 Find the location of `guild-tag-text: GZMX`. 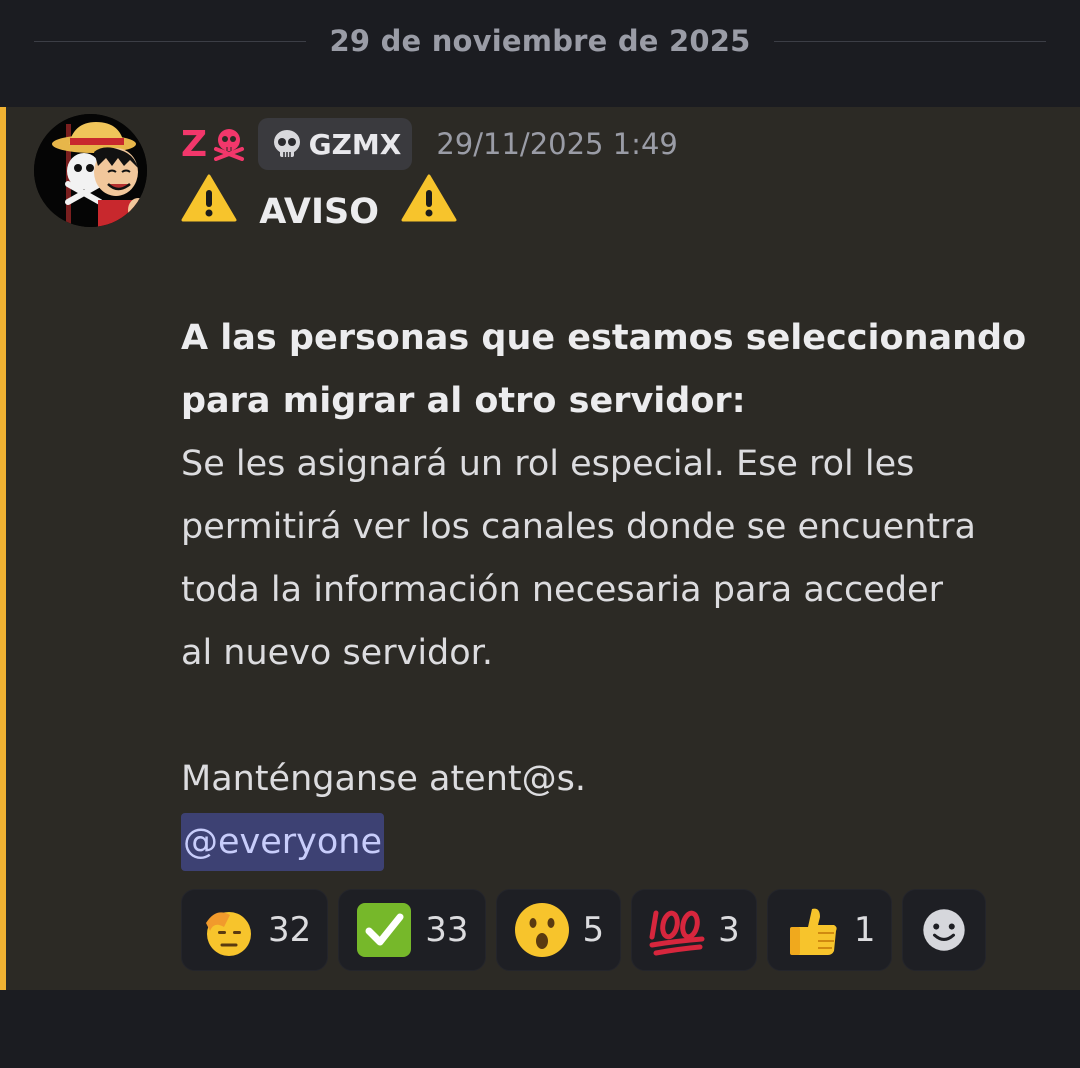

guild-tag-text: GZMX is located at coordinates (355, 144).